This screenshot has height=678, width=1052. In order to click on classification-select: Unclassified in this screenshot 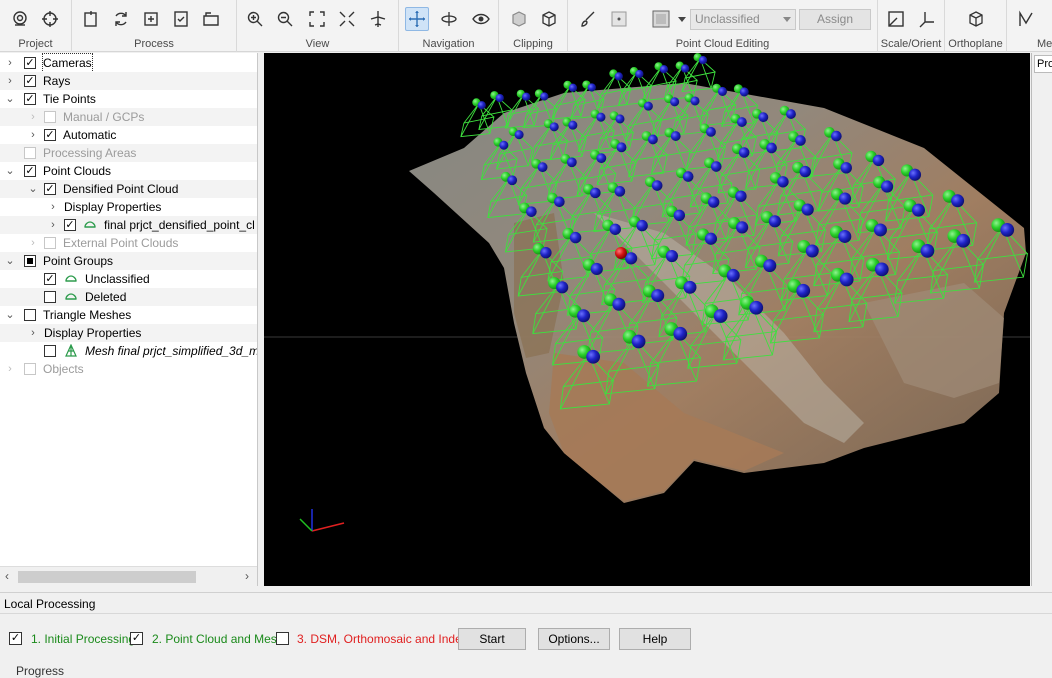, I will do `click(743, 19)`.